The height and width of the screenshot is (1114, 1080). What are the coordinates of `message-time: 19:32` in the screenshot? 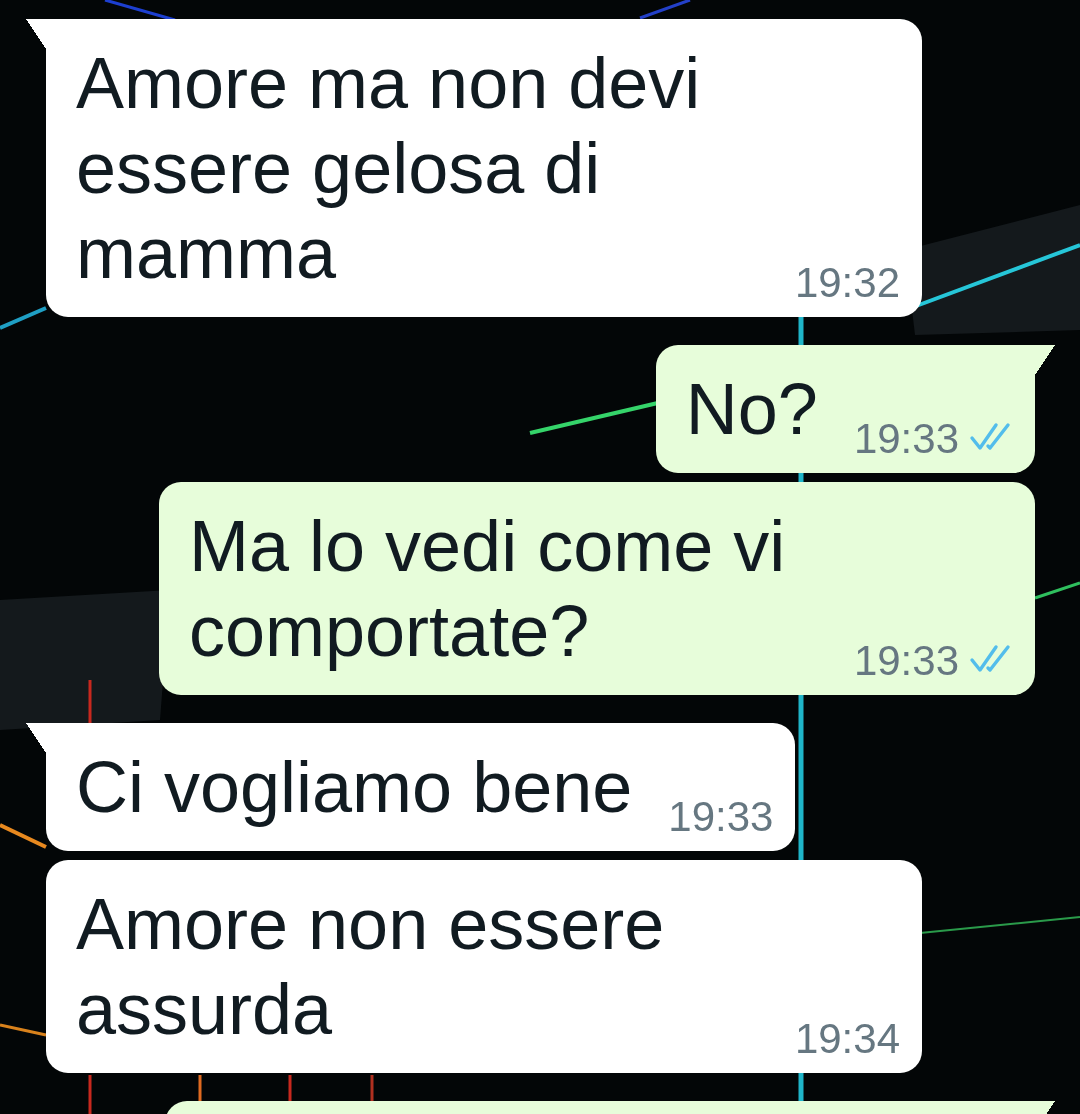 It's located at (847, 283).